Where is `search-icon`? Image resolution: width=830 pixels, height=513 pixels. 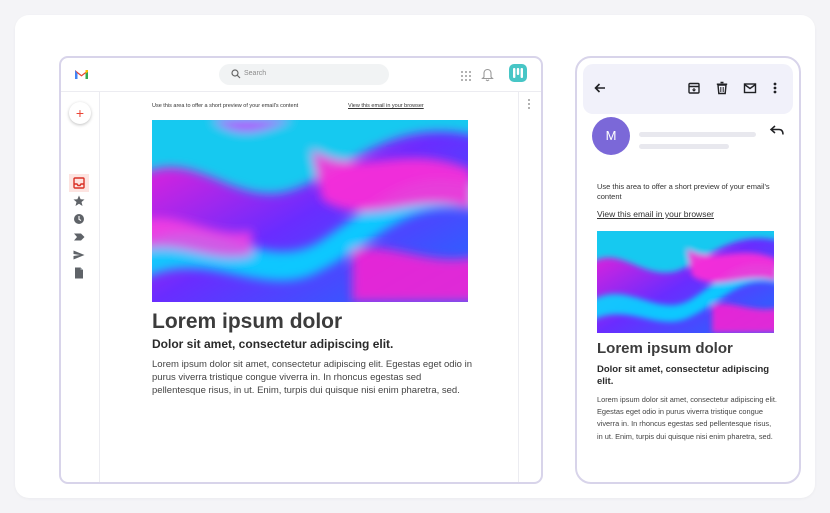
search-icon is located at coordinates (236, 74).